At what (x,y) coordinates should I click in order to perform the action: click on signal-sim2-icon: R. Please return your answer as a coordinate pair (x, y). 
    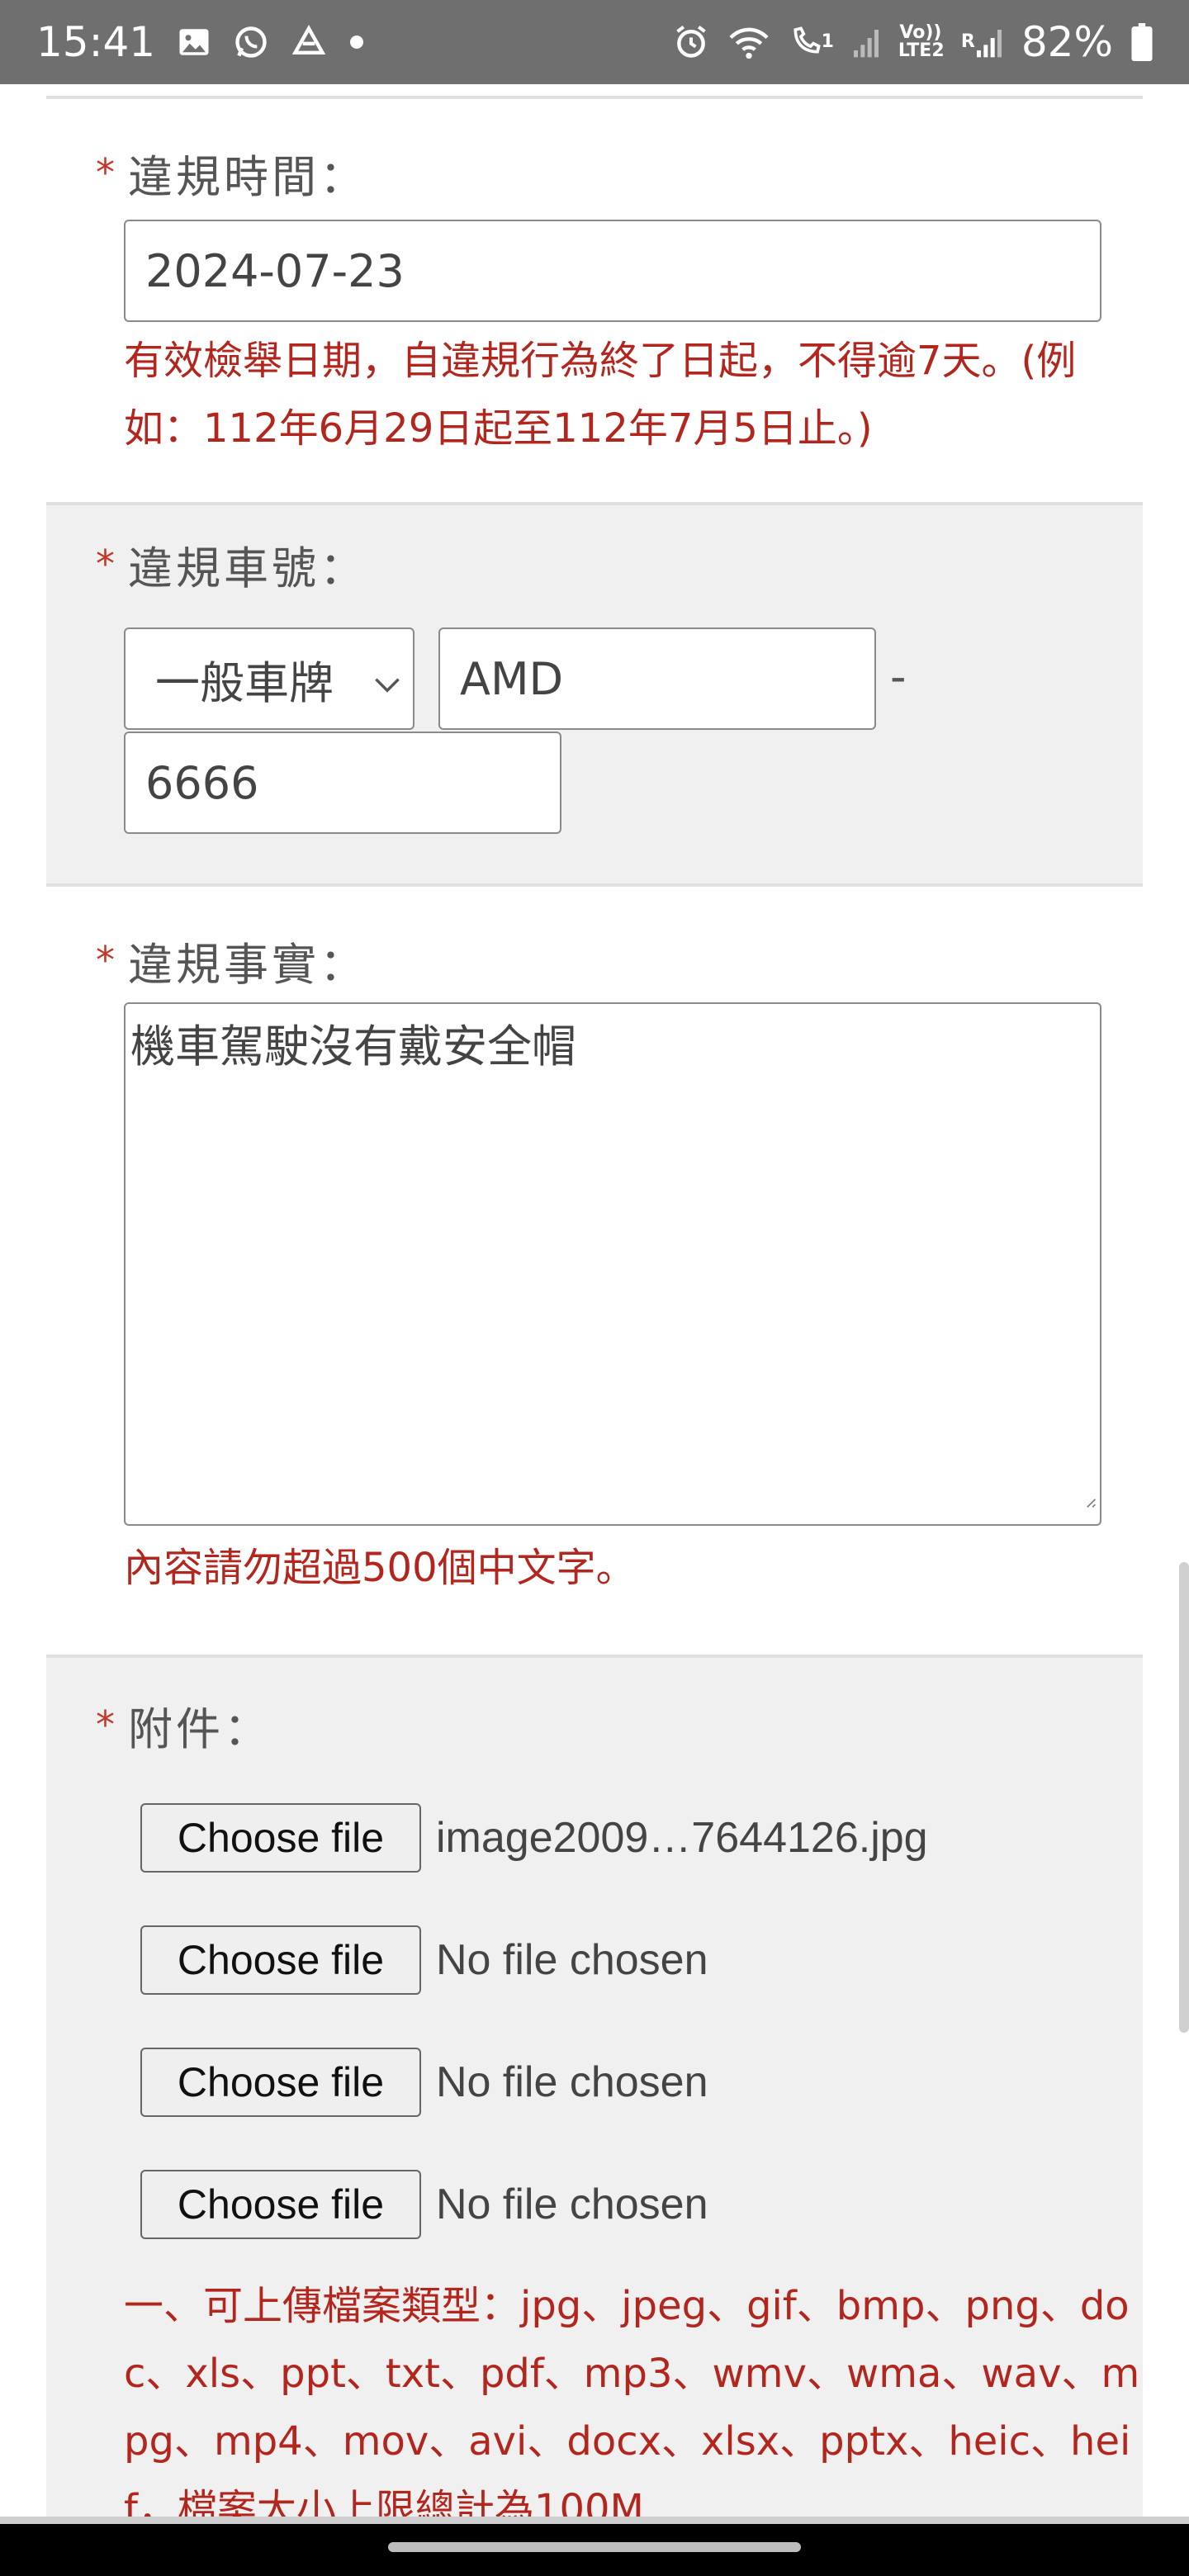
    Looking at the image, I should click on (982, 42).